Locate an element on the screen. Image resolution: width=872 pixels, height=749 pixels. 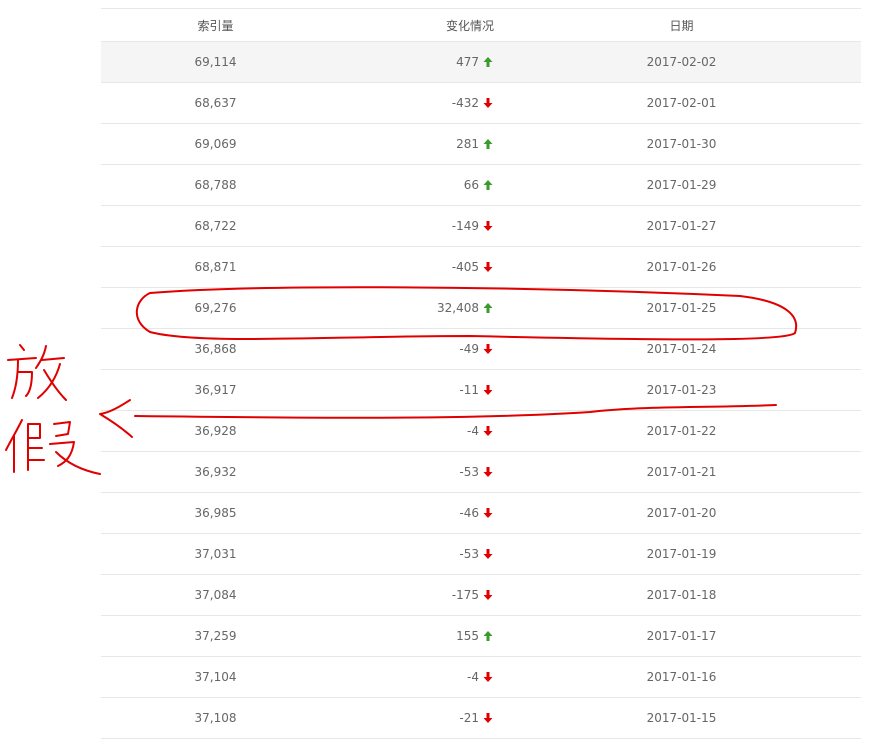
change-cell: -11 is located at coordinates (416, 390).